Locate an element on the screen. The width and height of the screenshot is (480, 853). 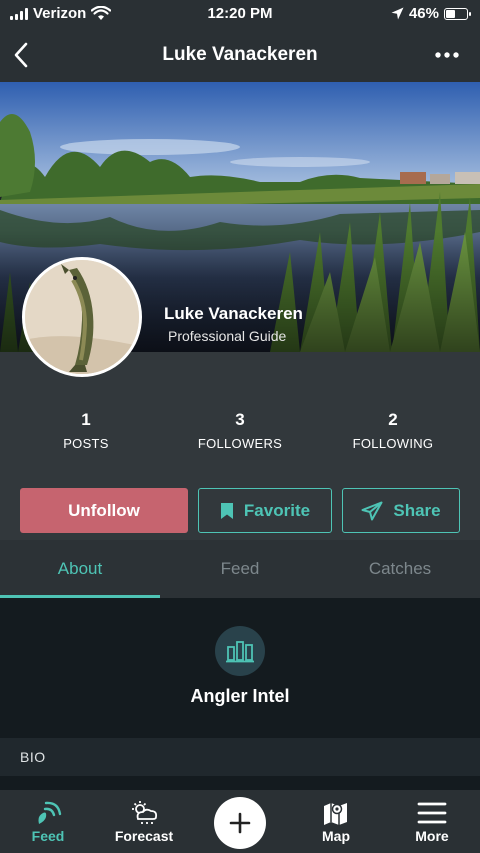
profile-tabs: About Feed Catches is located at coordinates (240, 569).